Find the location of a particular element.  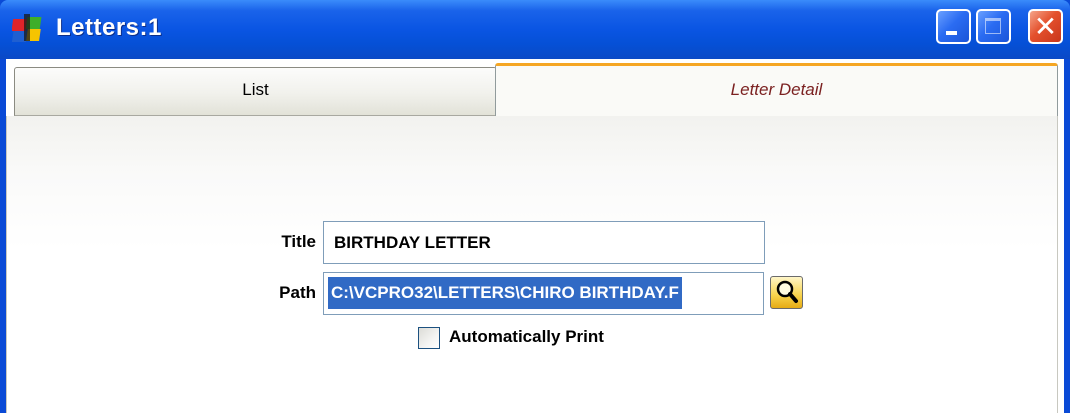

magnifier-icon is located at coordinates (787, 291).